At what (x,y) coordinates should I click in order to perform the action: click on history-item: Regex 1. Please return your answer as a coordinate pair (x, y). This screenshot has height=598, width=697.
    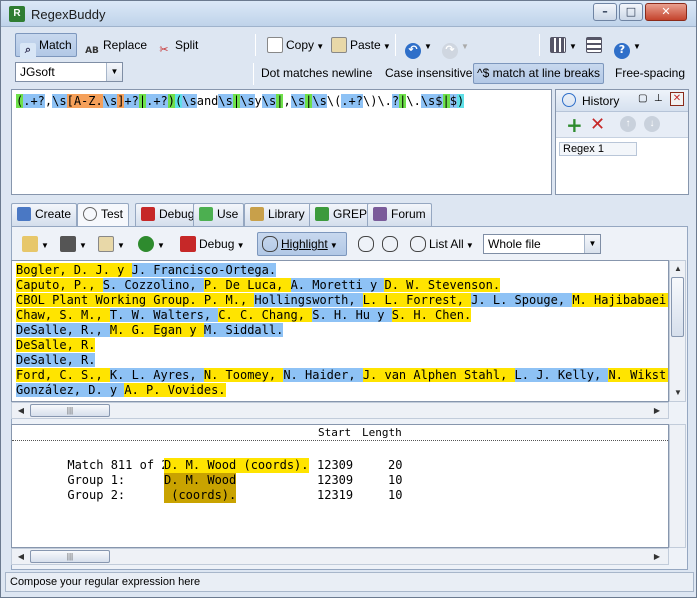
    Looking at the image, I should click on (598, 149).